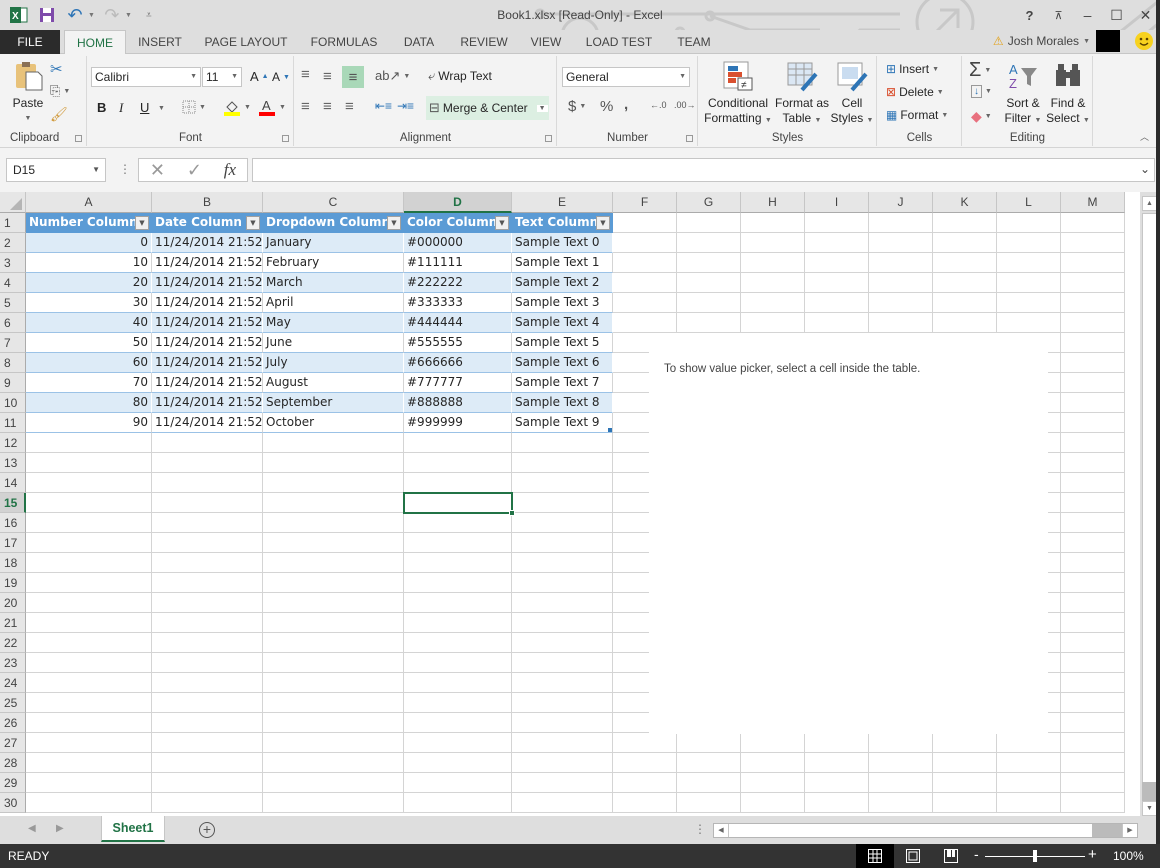 This screenshot has width=1160, height=868. I want to click on table-cell: 20, so click(89, 283).